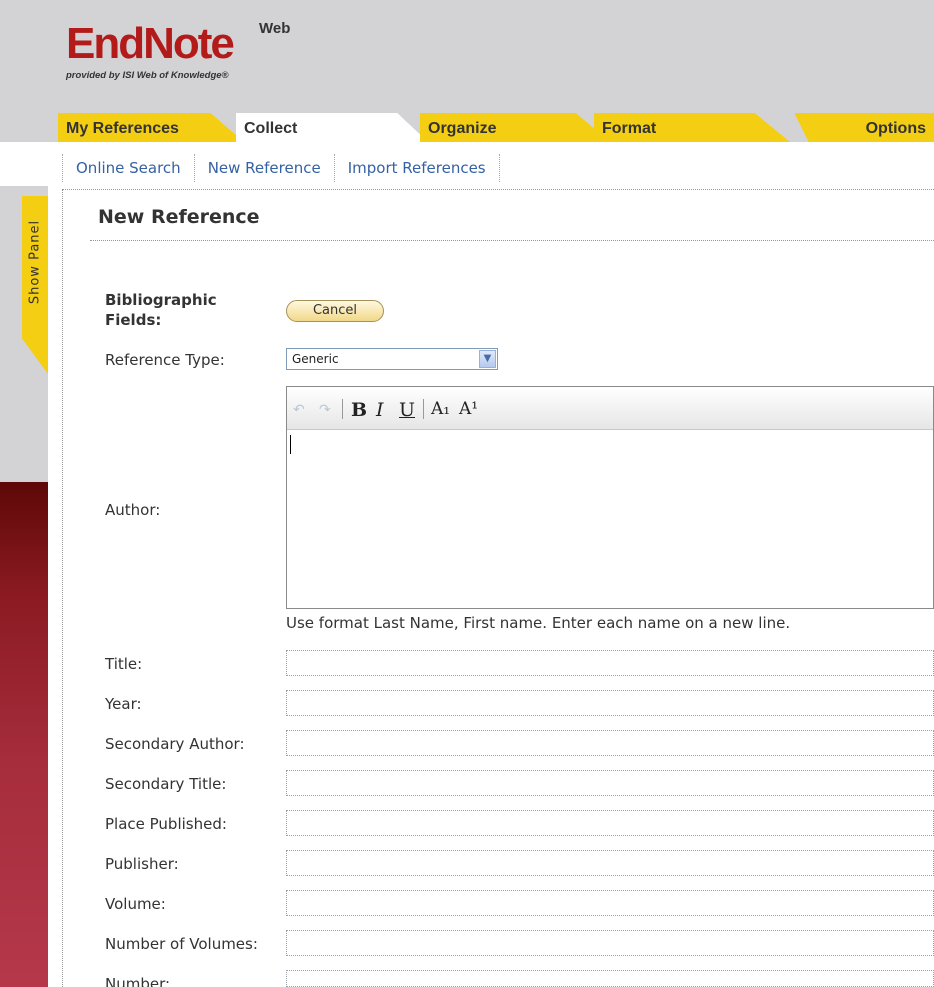 This screenshot has width=934, height=987. I want to click on title-label: Title:, so click(124, 664).